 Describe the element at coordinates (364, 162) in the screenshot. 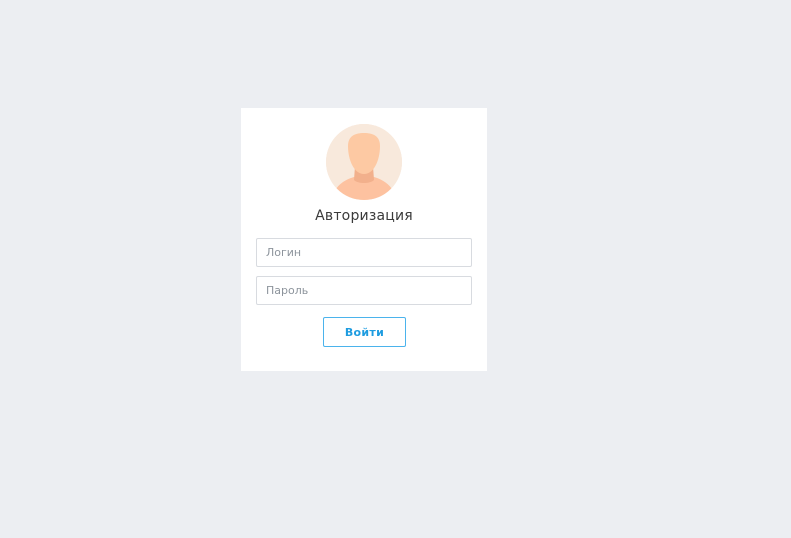

I see `user-avatar-icon` at that location.